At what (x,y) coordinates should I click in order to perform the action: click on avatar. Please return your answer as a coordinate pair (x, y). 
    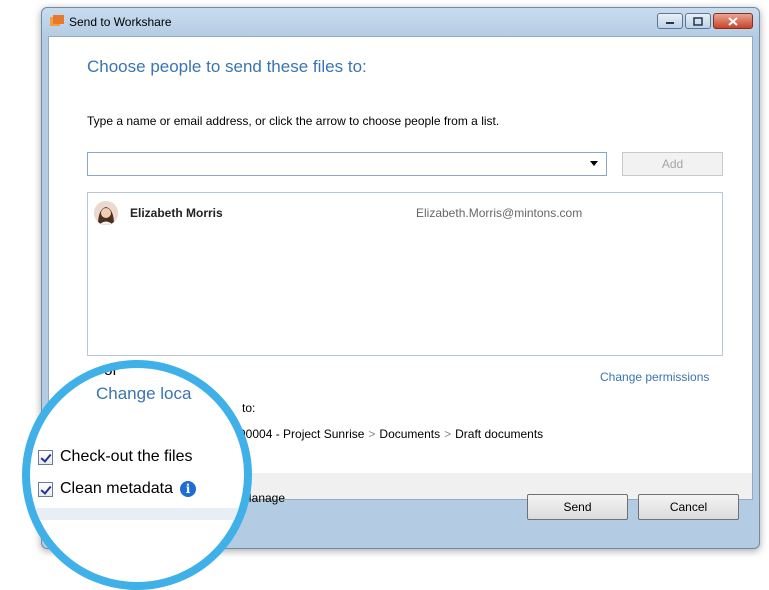
    Looking at the image, I should click on (106, 213).